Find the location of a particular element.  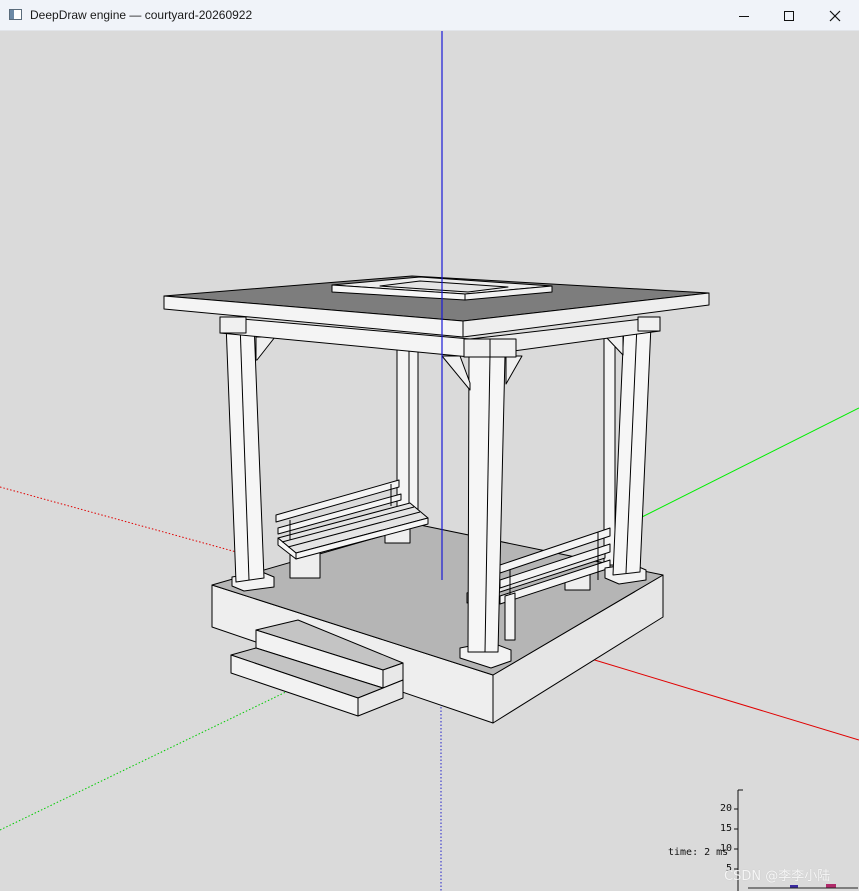

close-button is located at coordinates (835, 15).